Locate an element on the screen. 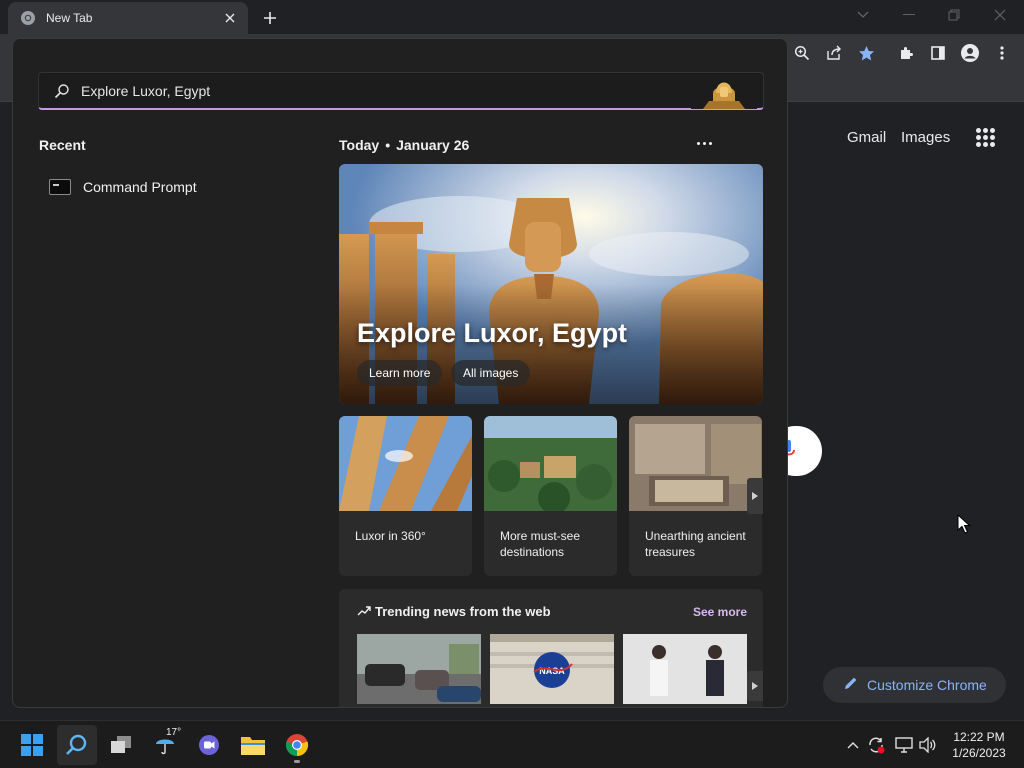  search-input is located at coordinates (422, 90).